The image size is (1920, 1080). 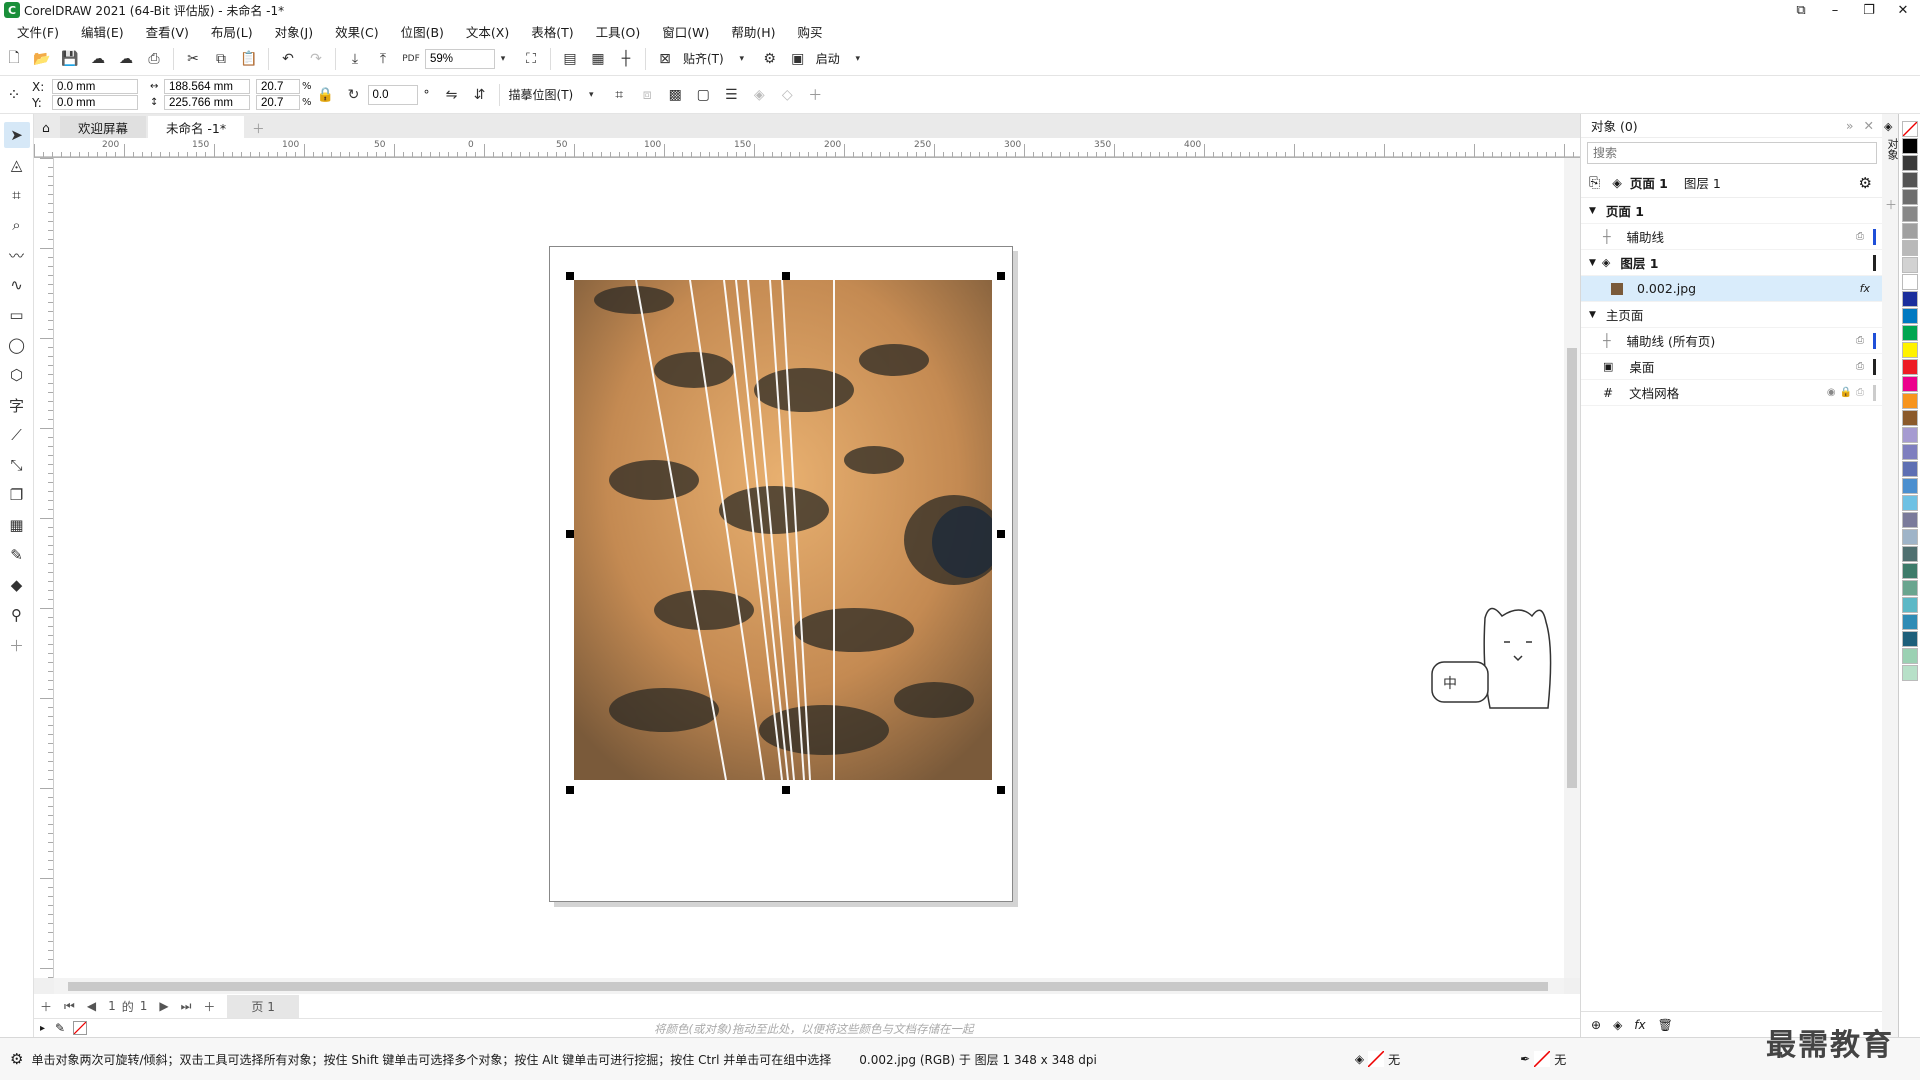 I want to click on add-page-icon: ＋, so click(x=46, y=1006).